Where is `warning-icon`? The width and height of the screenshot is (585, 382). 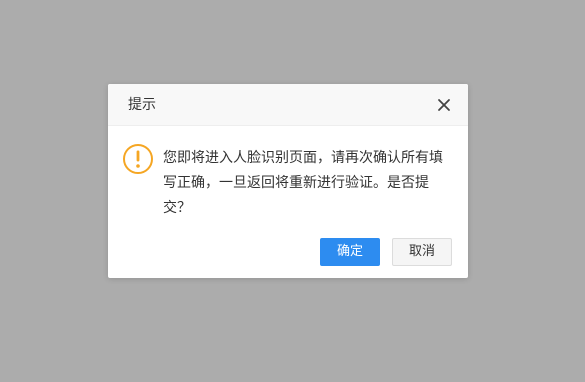 warning-icon is located at coordinates (138, 159).